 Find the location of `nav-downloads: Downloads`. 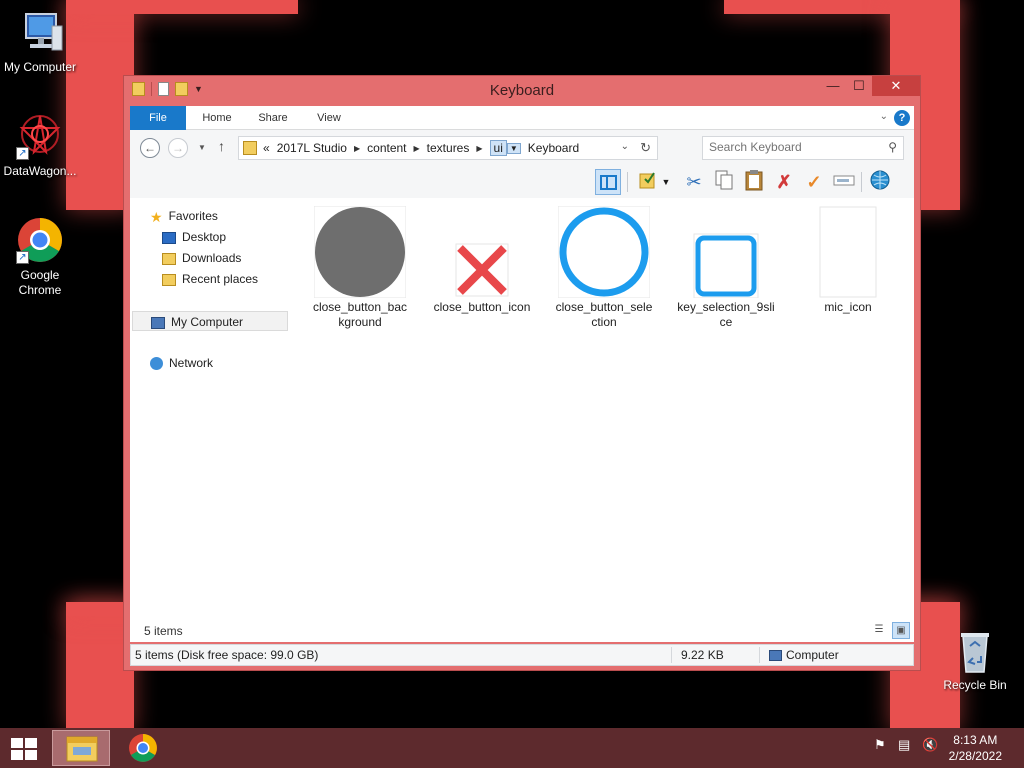

nav-downloads: Downloads is located at coordinates (201, 258).